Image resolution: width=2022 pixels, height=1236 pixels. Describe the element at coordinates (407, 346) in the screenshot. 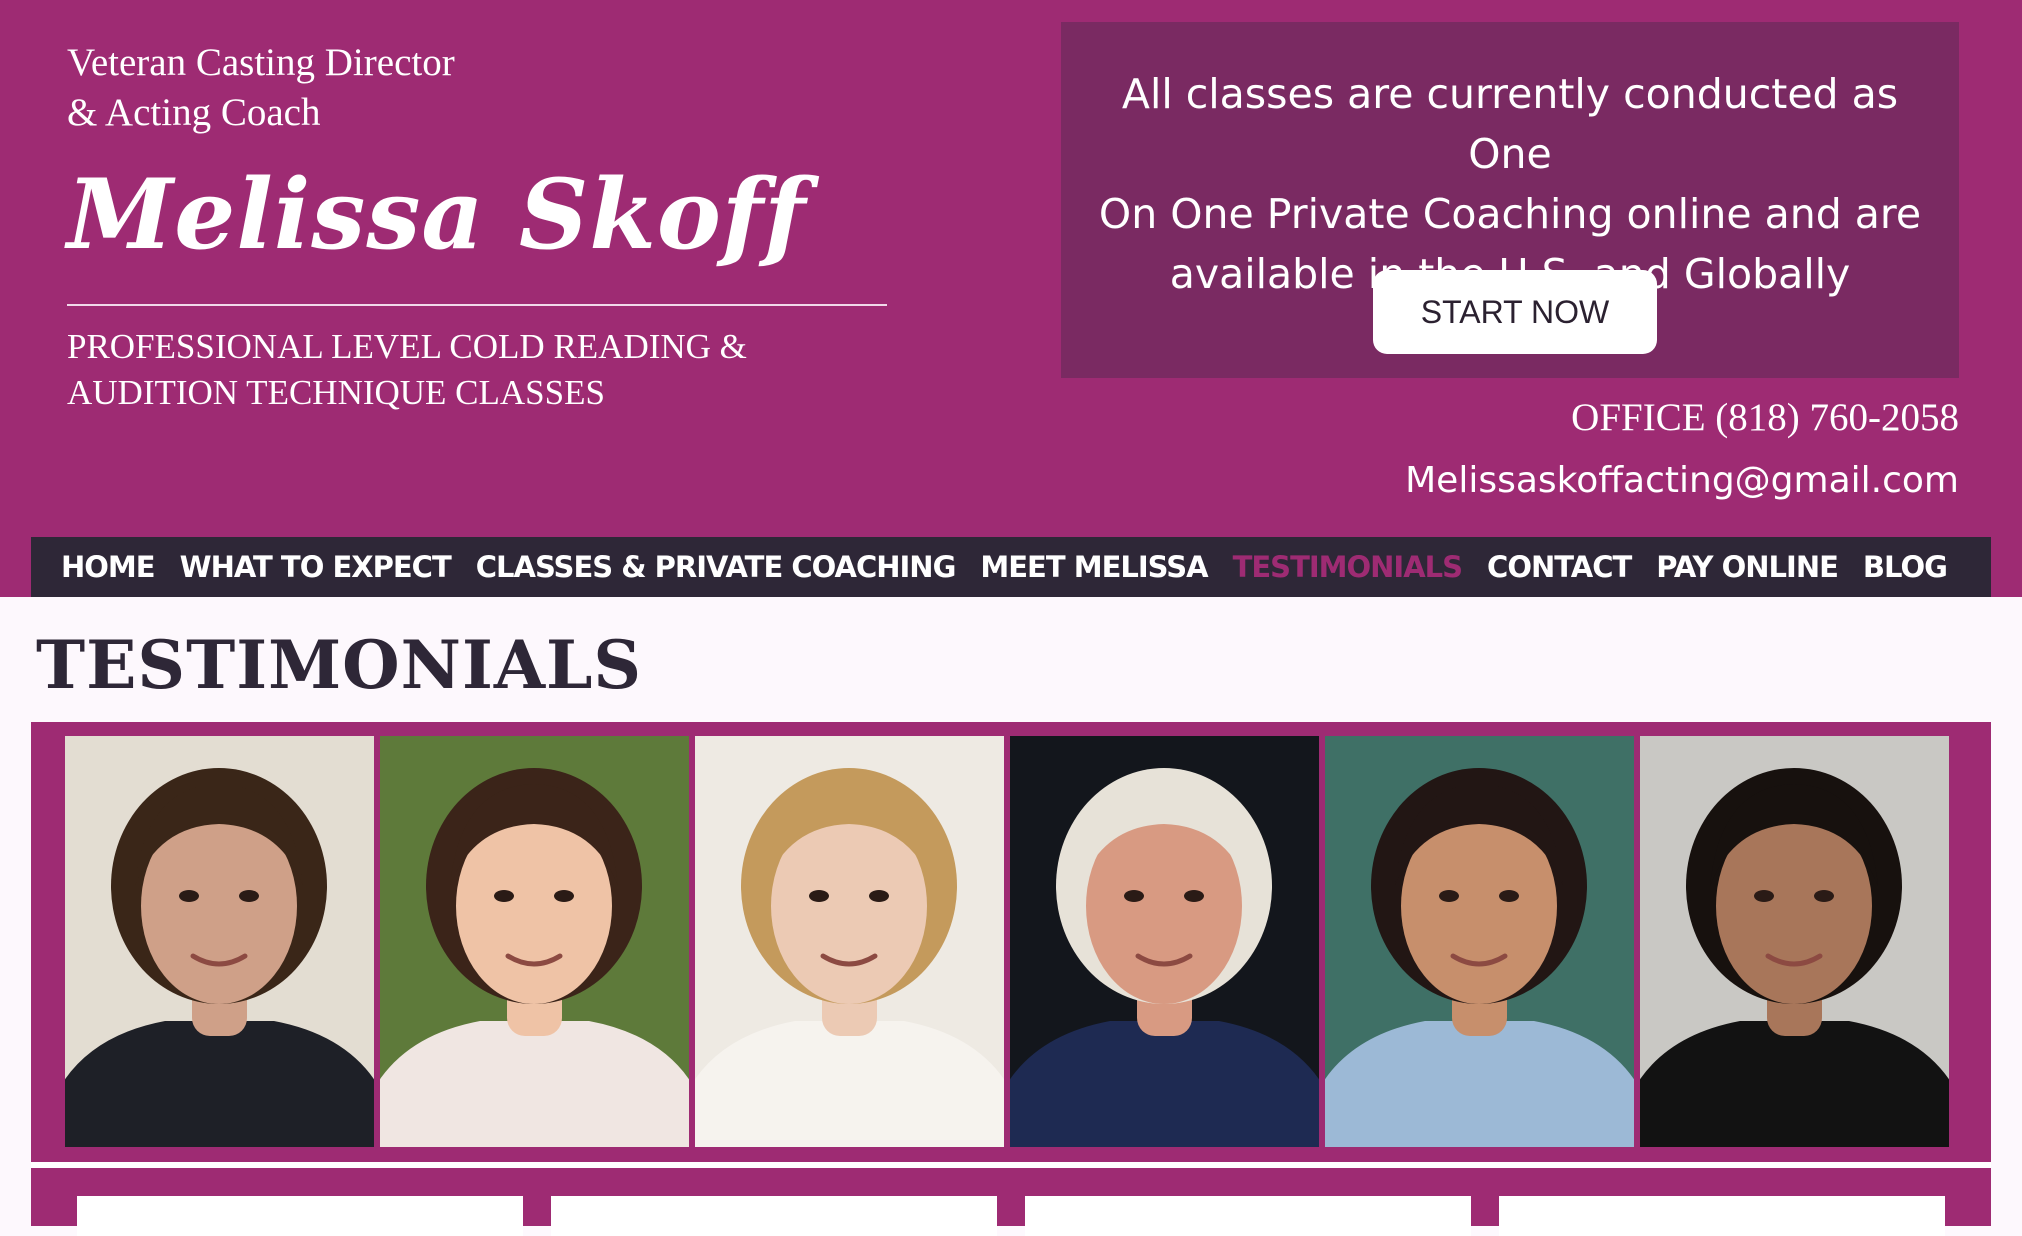

I see `subtitle-line-1: PROFESSIONAL LEVEL COLD READING &` at that location.